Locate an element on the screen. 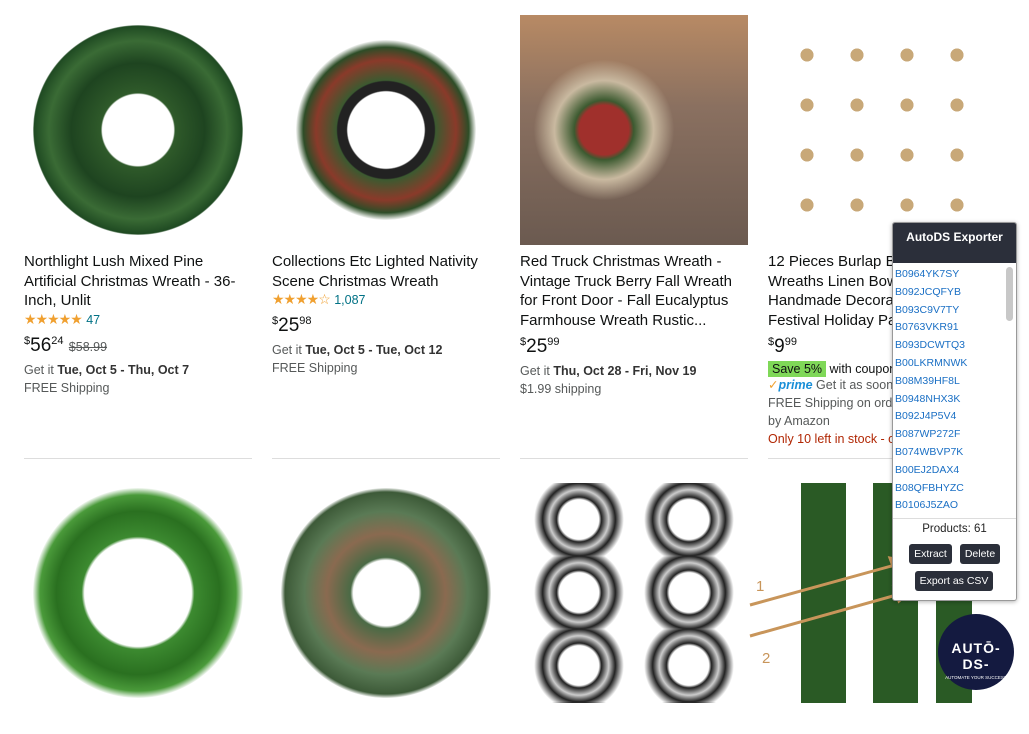  products-count: Products: 61 is located at coordinates (954, 529).